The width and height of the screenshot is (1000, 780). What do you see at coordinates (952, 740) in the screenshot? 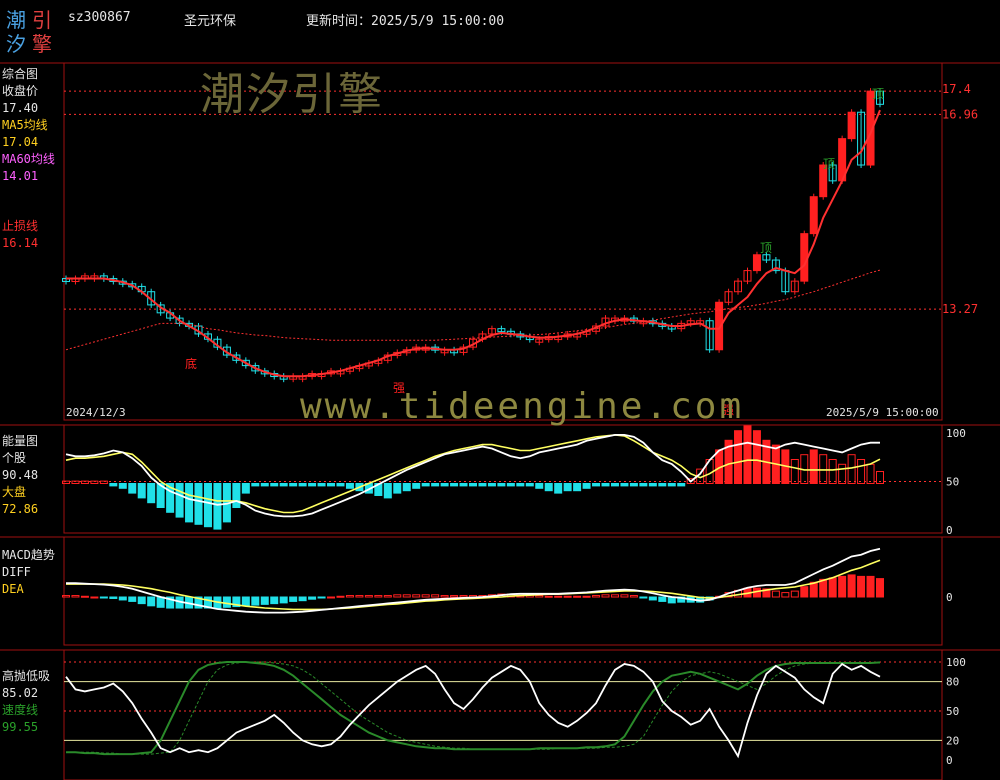
I see `axis-tick-label: 20` at bounding box center [952, 740].